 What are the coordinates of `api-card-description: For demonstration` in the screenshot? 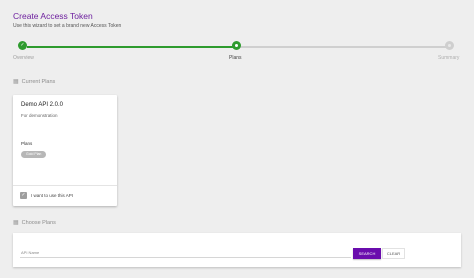 It's located at (39, 115).